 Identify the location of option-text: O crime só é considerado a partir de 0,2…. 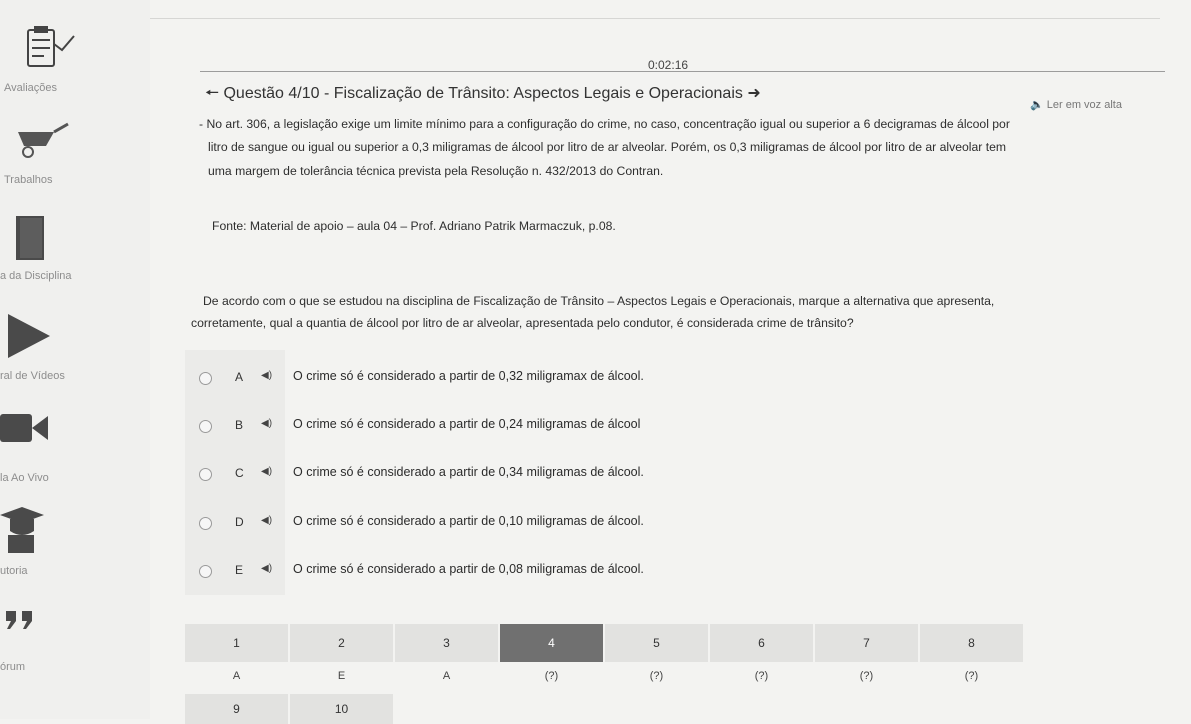
(467, 424).